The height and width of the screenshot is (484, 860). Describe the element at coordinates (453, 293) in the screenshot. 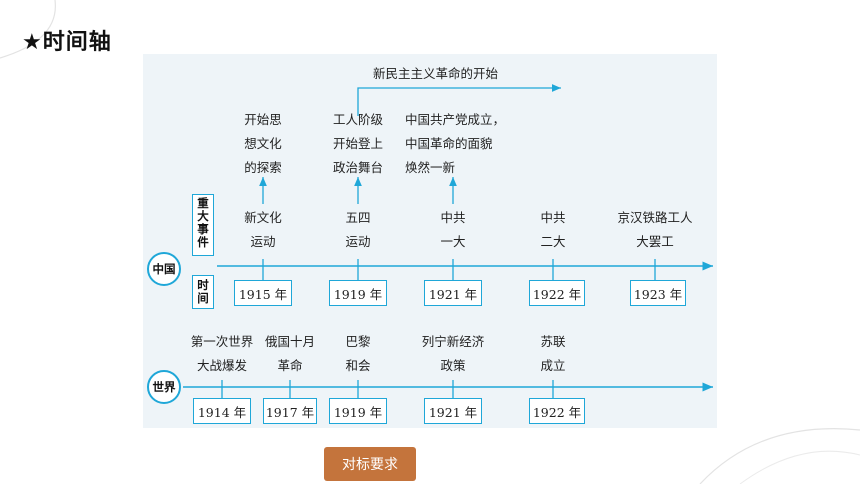

I see `china-year-1921: 1921 年` at that location.